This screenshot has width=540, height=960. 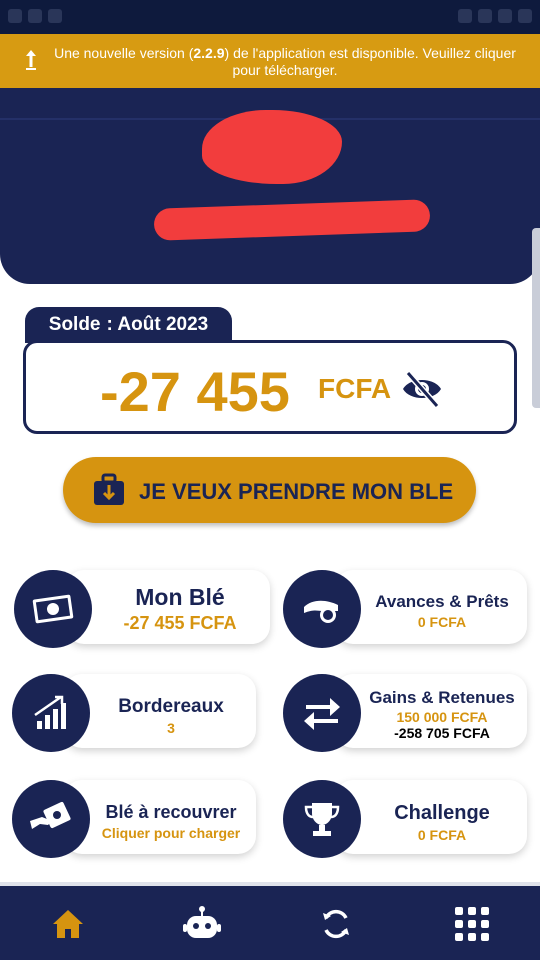 I want to click on hand-coin-icon, so click(x=321, y=611).